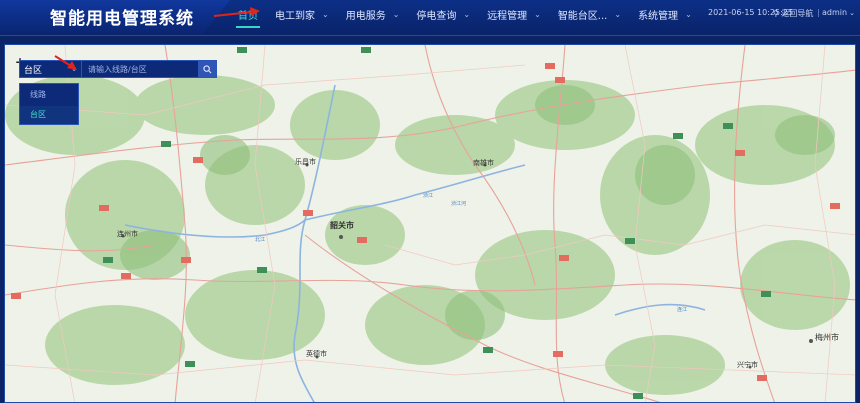 This screenshot has width=860, height=403. What do you see at coordinates (305, 161) in the screenshot?
I see `city-label: 乐昌市` at bounding box center [305, 161].